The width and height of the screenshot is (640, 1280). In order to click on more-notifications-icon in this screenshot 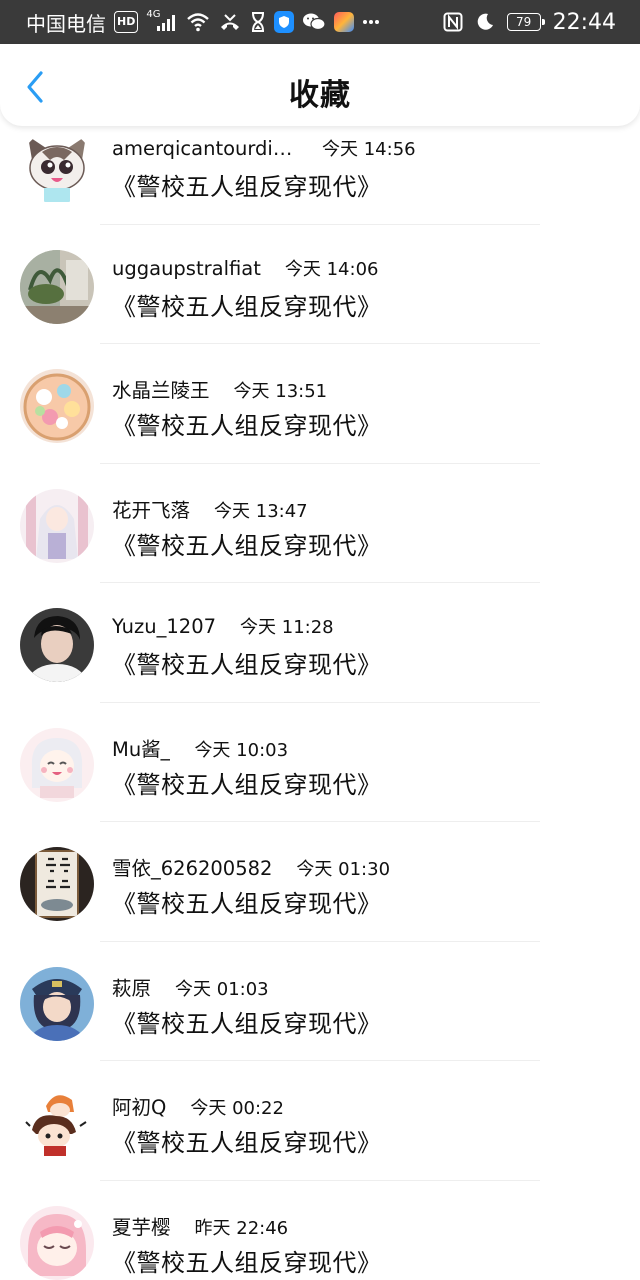, I will do `click(371, 22)`.